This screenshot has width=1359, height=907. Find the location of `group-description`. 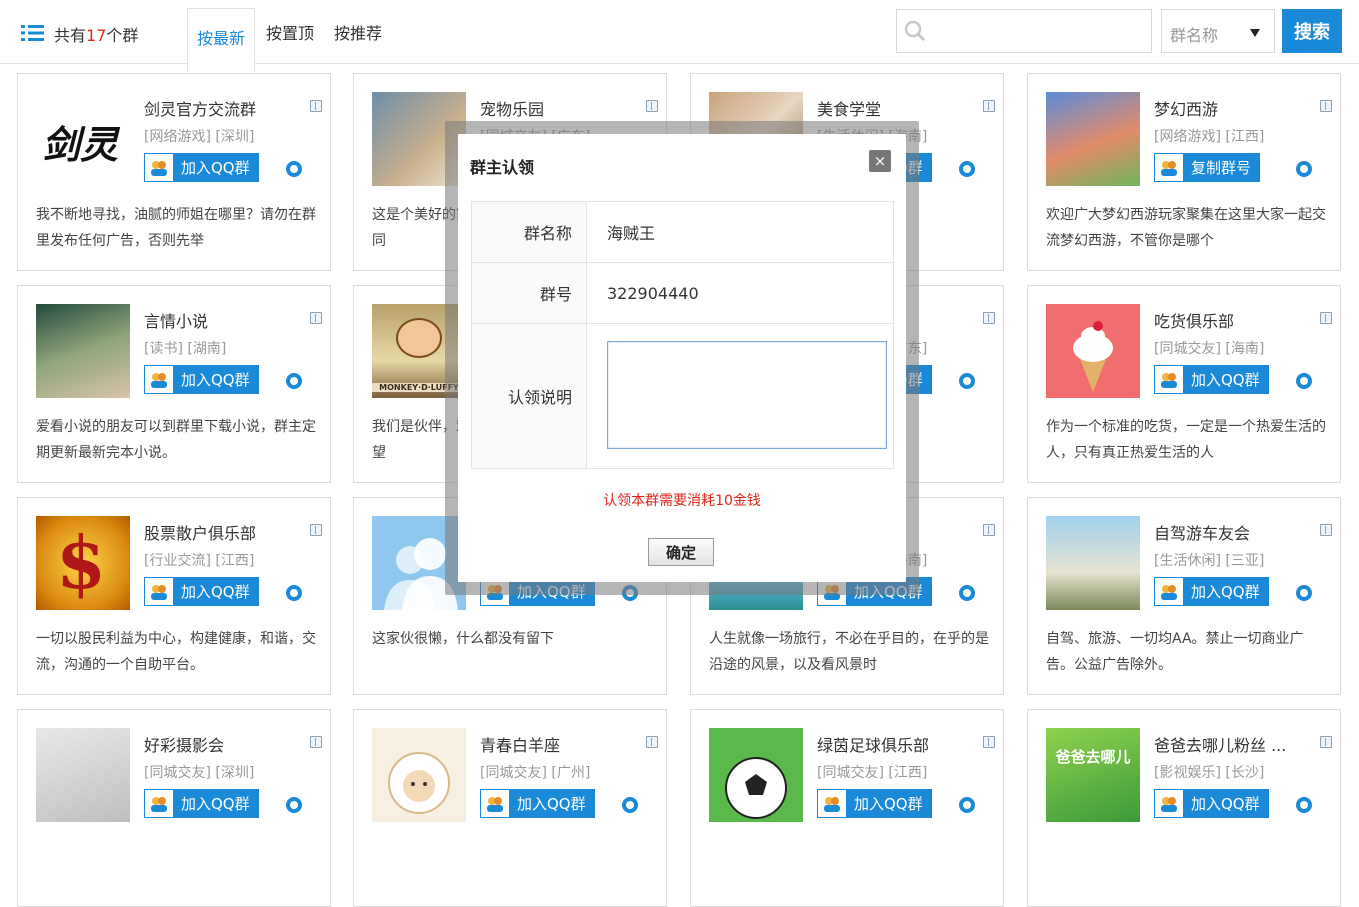

group-description is located at coordinates (177, 864).